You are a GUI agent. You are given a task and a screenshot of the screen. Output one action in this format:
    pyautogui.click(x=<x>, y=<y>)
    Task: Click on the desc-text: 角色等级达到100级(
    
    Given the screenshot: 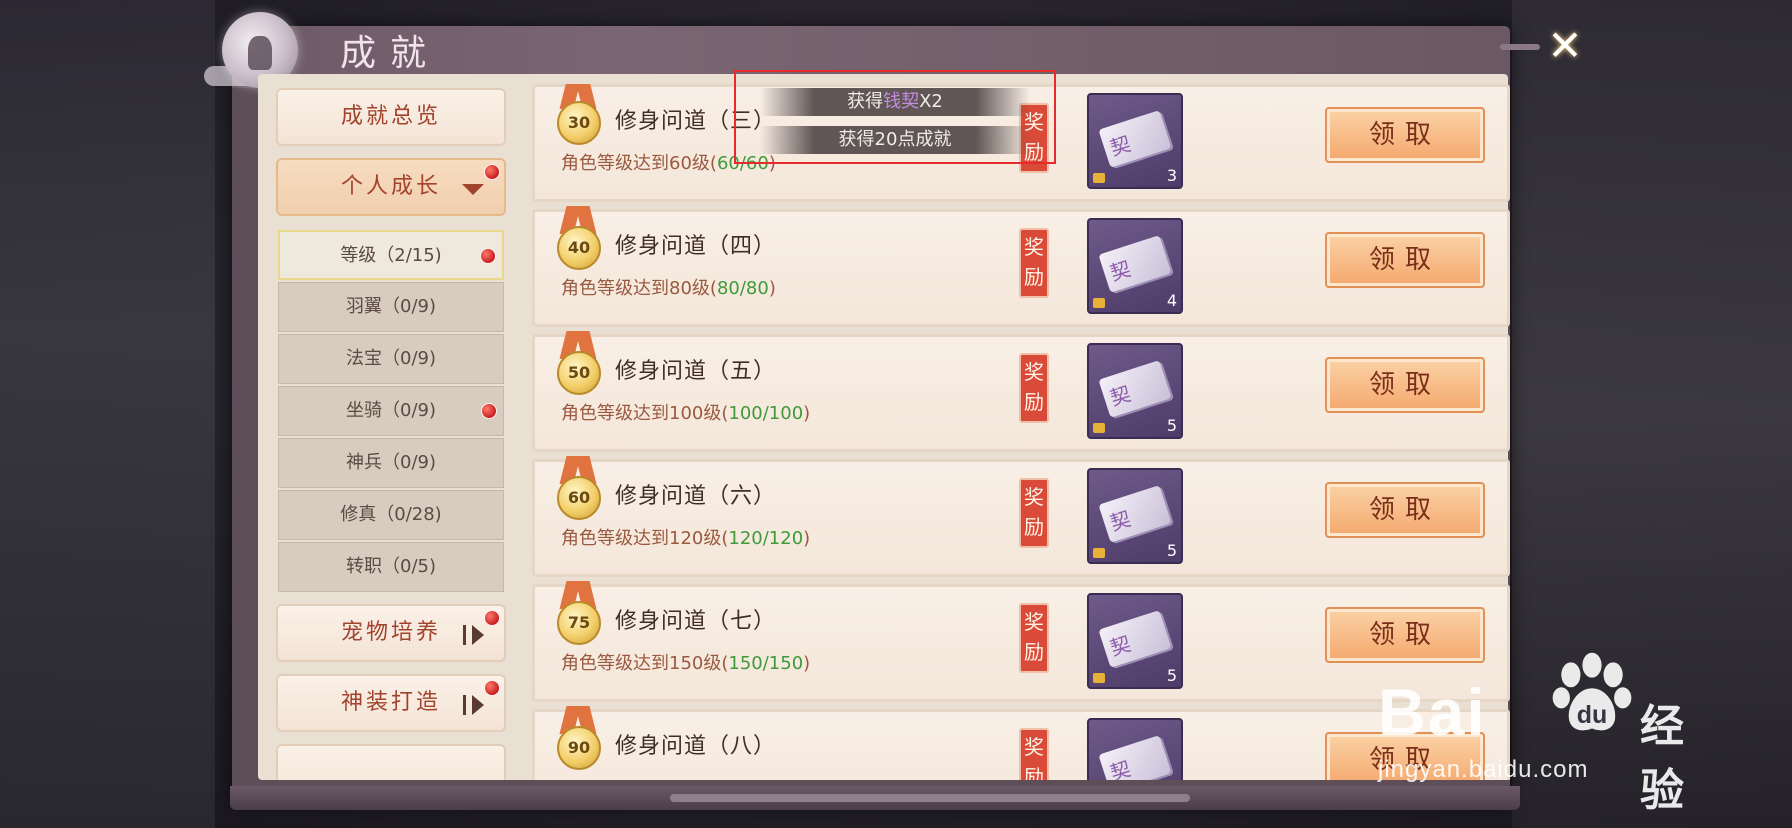 What is the action you would take?
    pyautogui.click(x=645, y=413)
    